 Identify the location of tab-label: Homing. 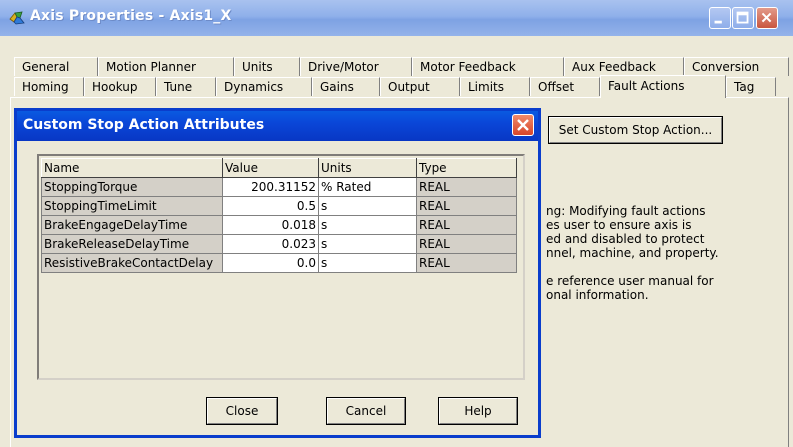
(45, 87).